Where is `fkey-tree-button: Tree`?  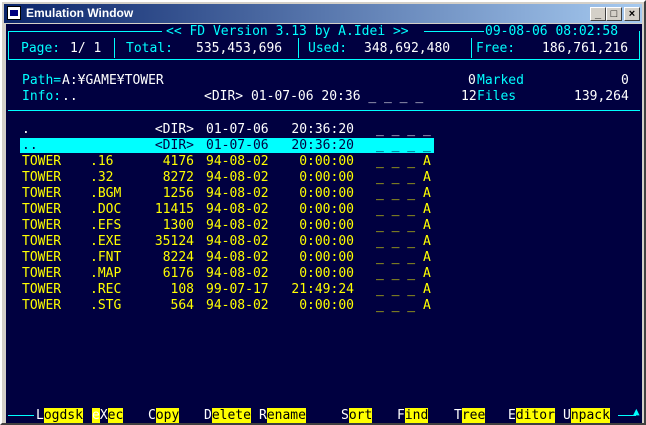
fkey-tree-button: Tree is located at coordinates (470, 415).